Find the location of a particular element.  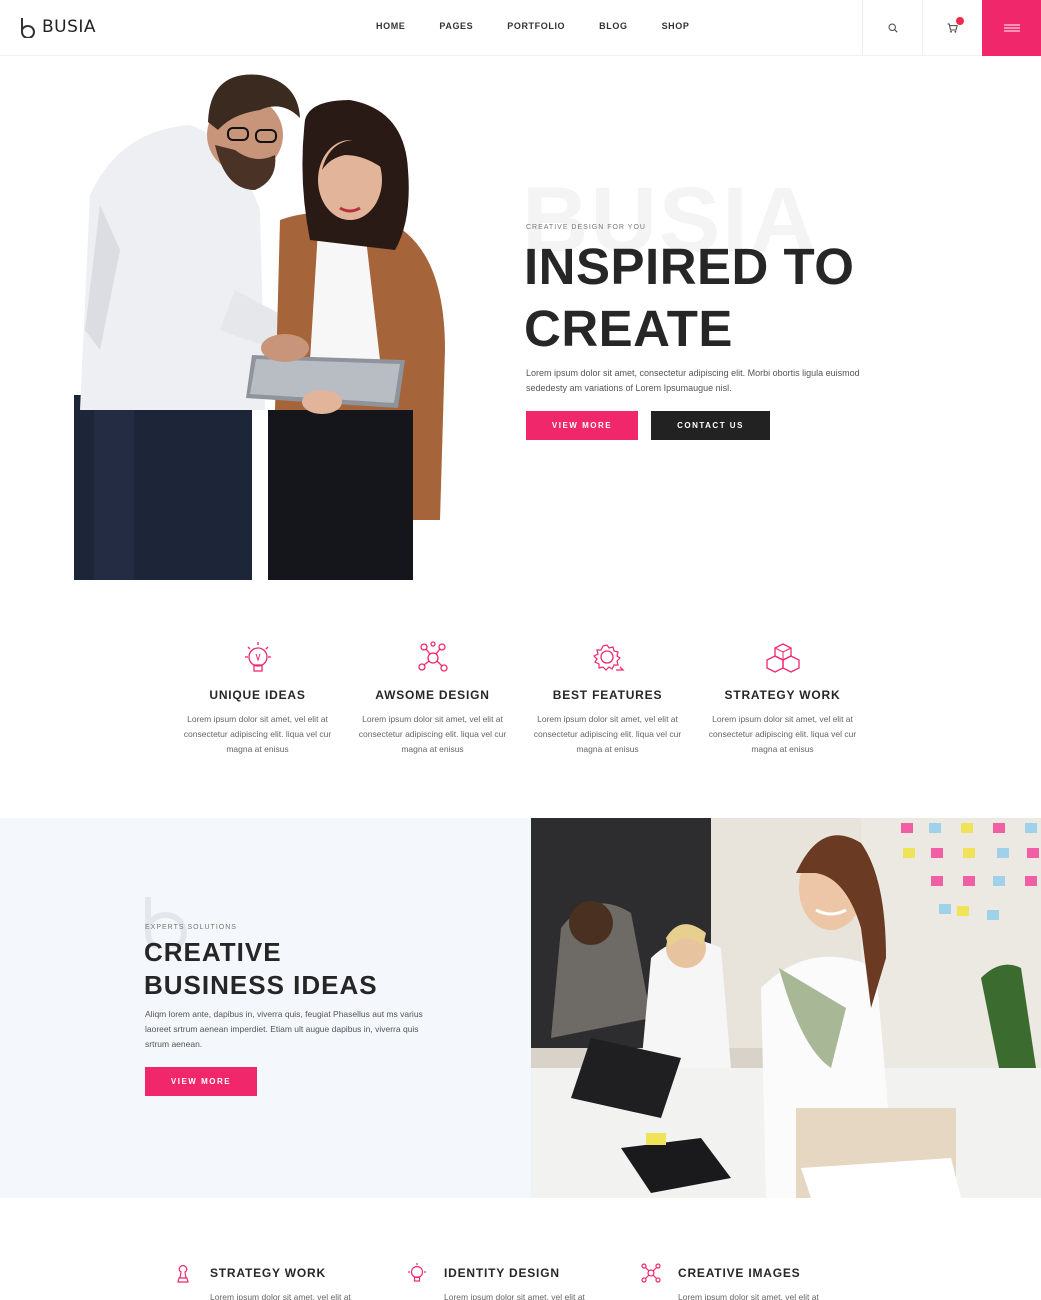

cart-badge is located at coordinates (960, 21).